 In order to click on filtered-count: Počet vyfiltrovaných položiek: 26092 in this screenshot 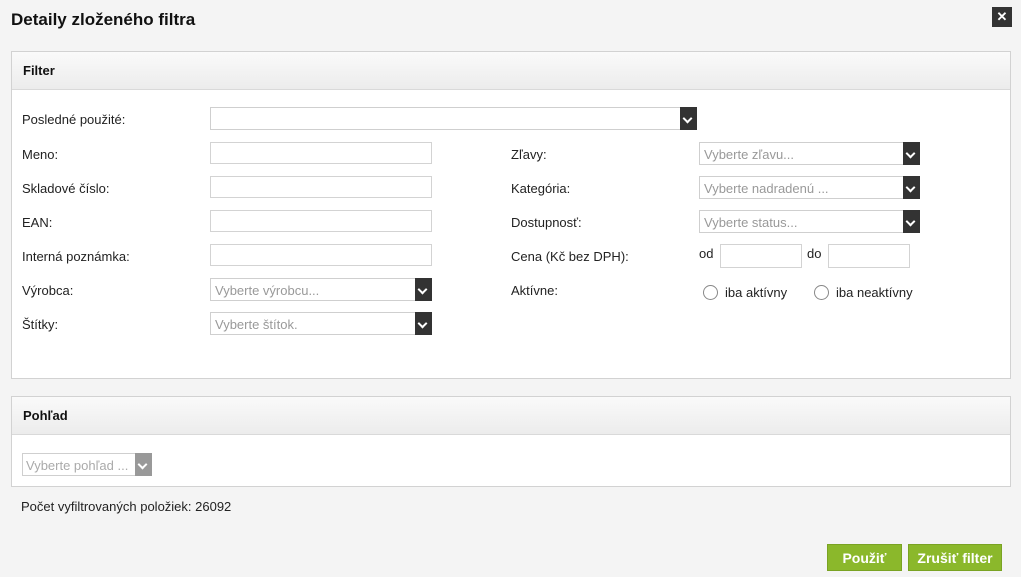, I will do `click(126, 506)`.